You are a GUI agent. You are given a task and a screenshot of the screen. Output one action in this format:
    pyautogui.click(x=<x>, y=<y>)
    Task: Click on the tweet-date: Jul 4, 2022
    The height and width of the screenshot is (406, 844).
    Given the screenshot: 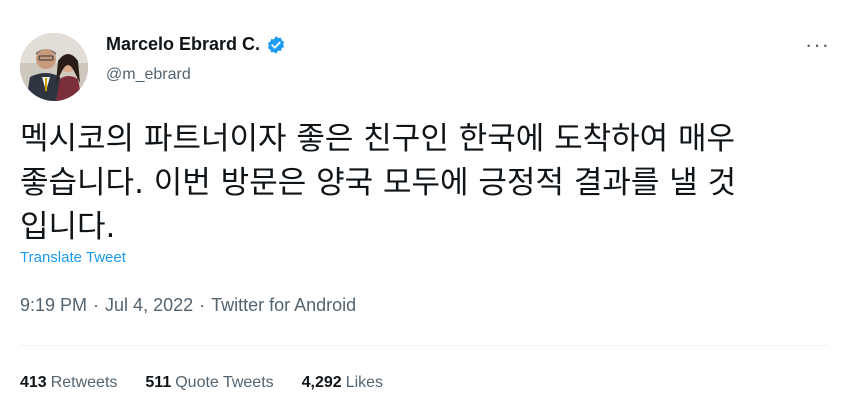 What is the action you would take?
    pyautogui.click(x=149, y=305)
    